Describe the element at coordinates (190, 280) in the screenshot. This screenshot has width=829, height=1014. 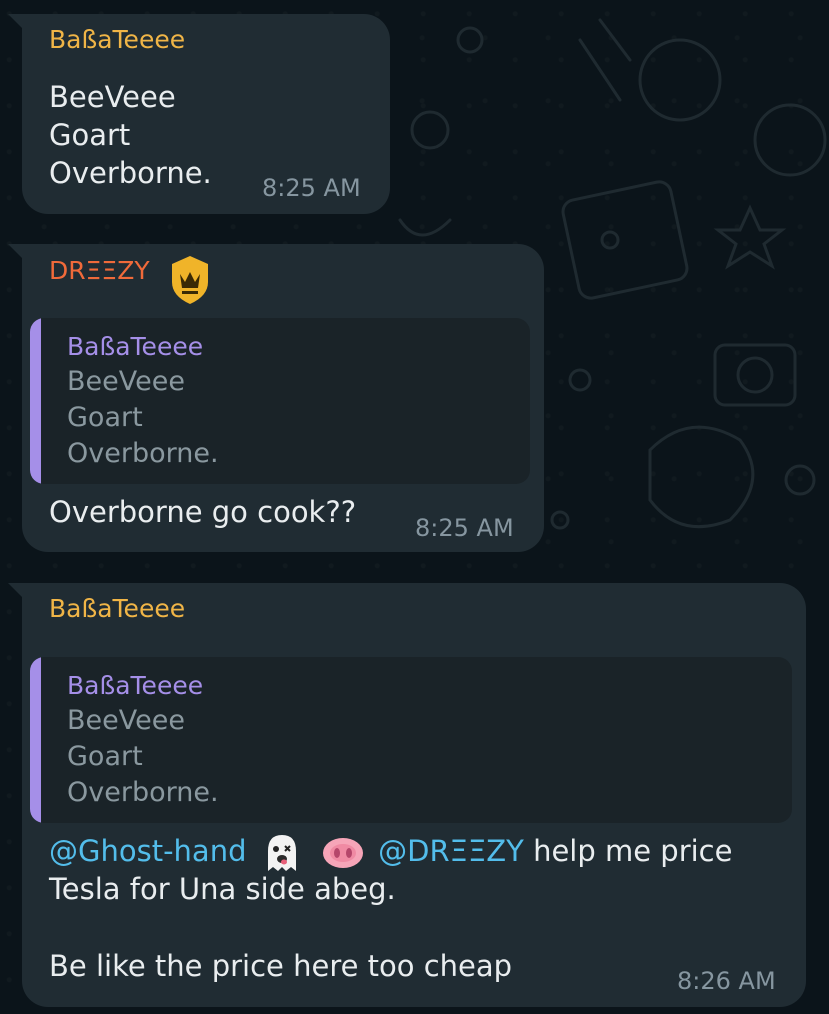
I see `crown-icon` at that location.